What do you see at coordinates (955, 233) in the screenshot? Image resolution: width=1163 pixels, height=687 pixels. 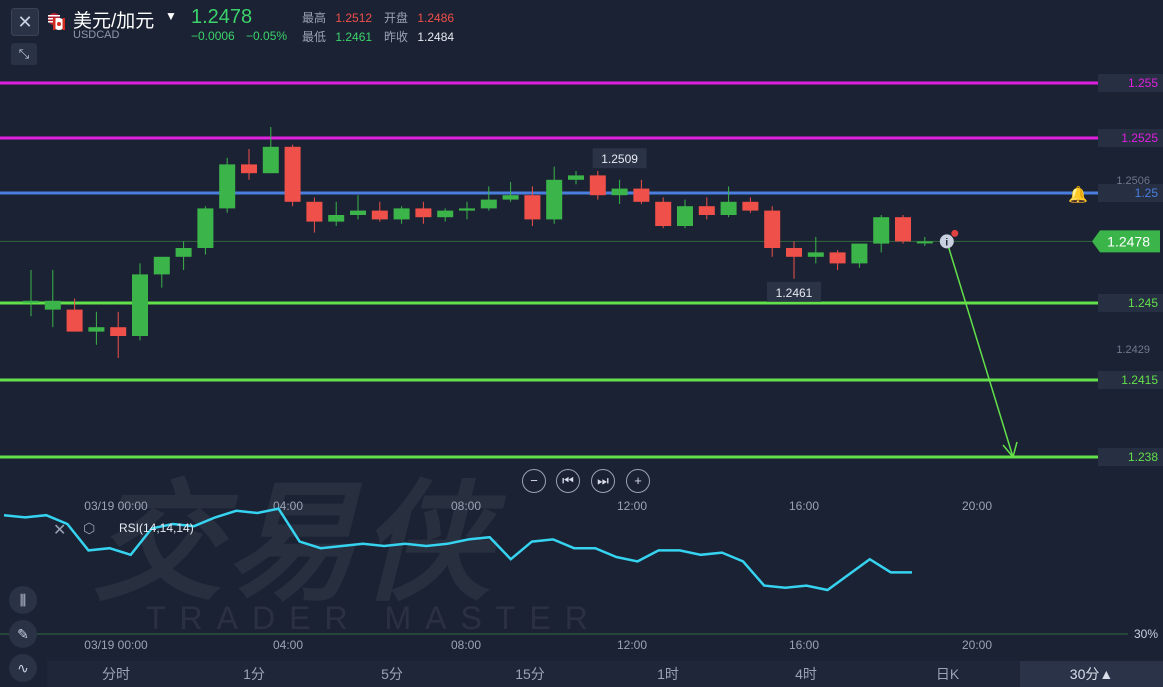 I see `alert-dot` at bounding box center [955, 233].